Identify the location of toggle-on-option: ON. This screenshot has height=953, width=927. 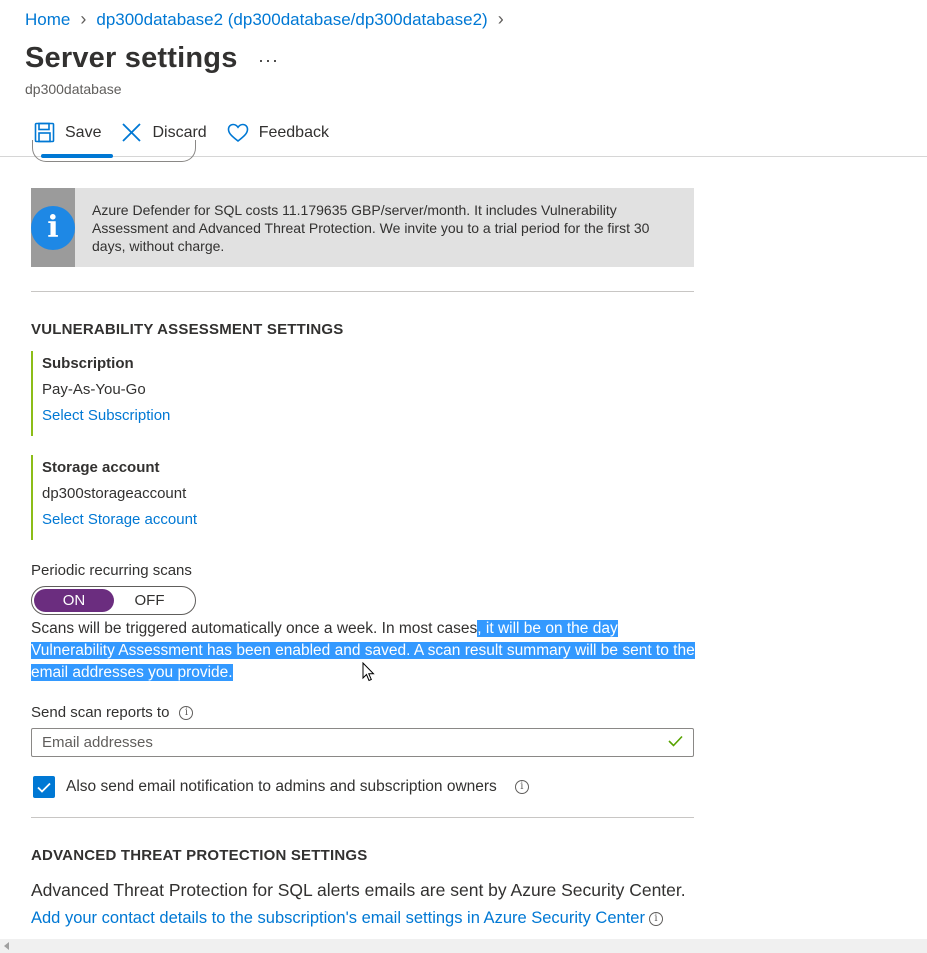
(74, 600).